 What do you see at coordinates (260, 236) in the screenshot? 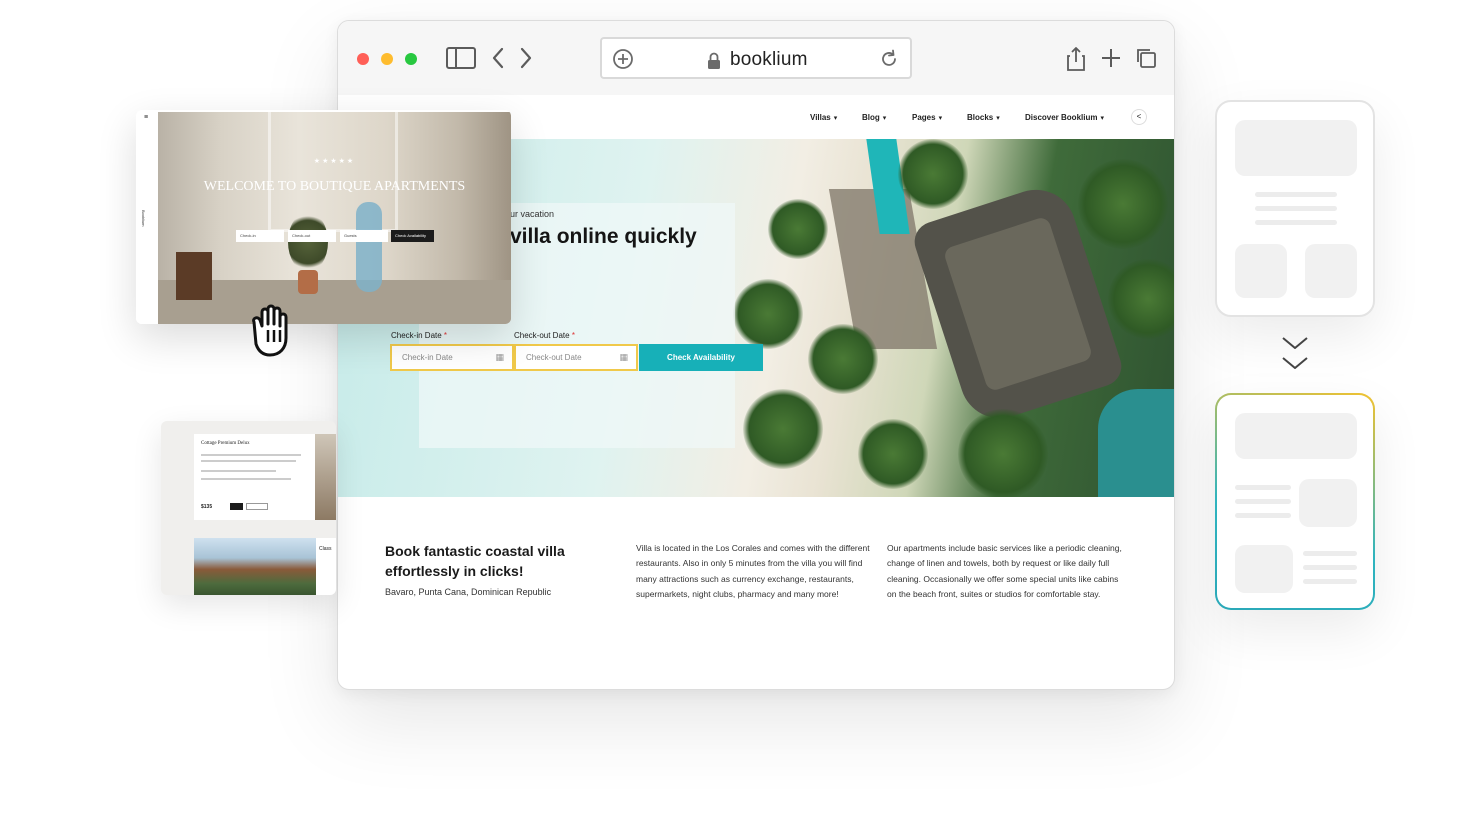
I see `boutique-checkin-field: Check-in` at bounding box center [260, 236].